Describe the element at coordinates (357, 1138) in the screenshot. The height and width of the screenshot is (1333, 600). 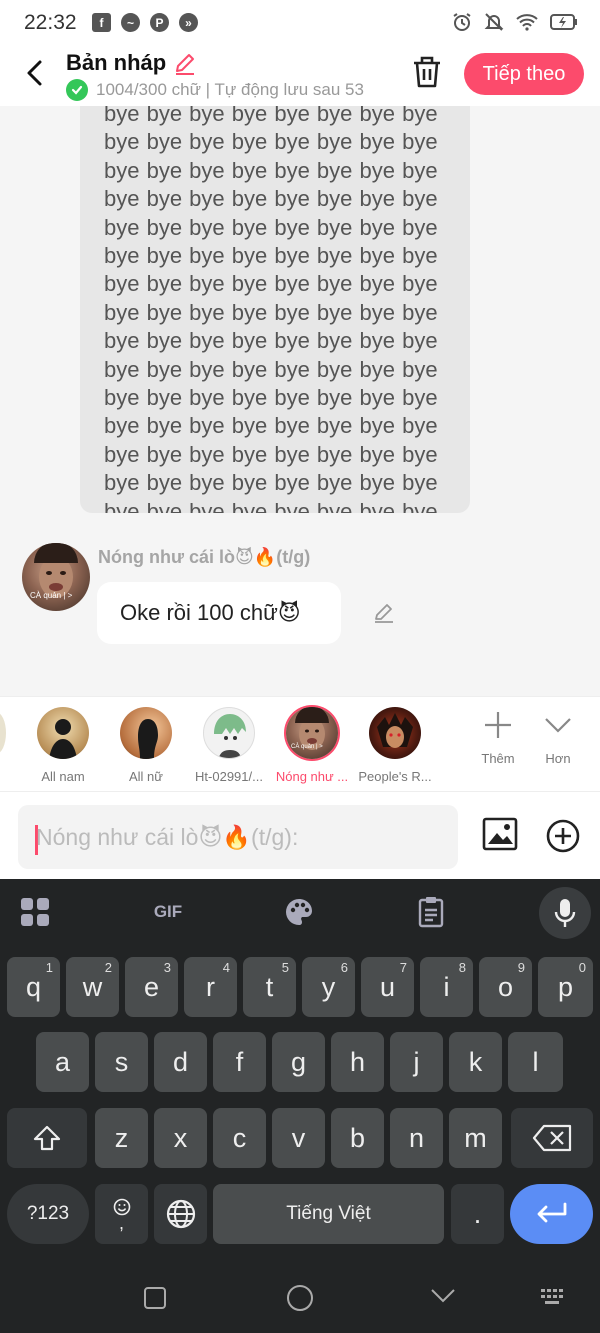
I see `key-b: b` at that location.